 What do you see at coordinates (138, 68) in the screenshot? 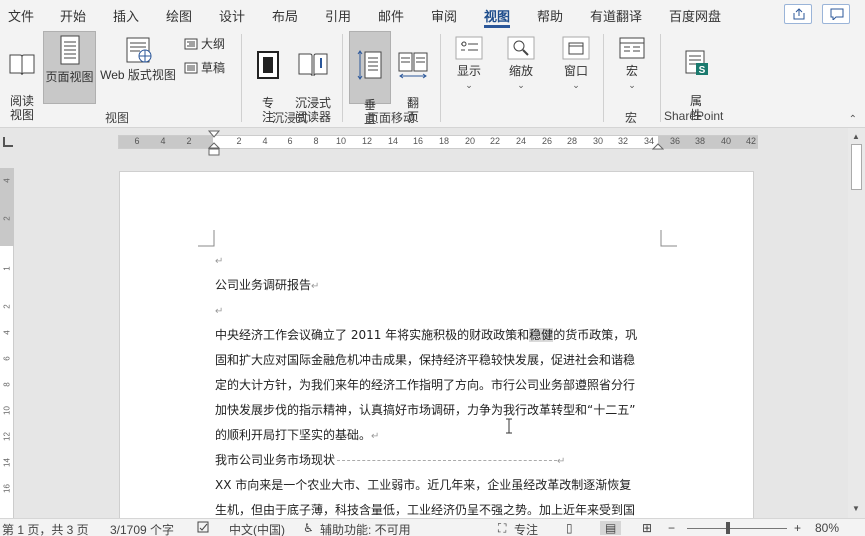
I see `web-layout-button: Web 版式视图` at bounding box center [138, 68].